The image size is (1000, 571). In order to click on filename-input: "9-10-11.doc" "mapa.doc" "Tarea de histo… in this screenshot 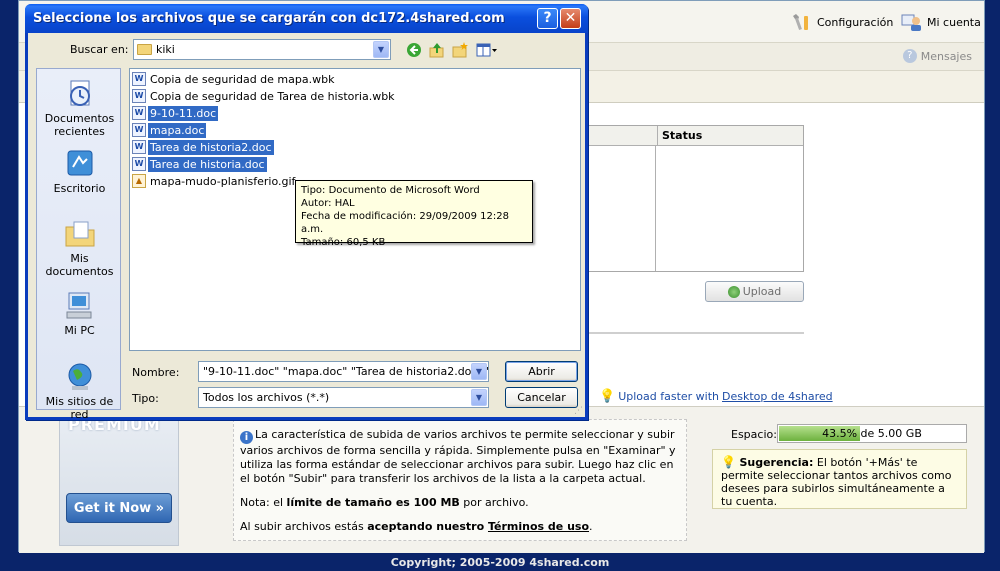, I will do `click(343, 371)`.